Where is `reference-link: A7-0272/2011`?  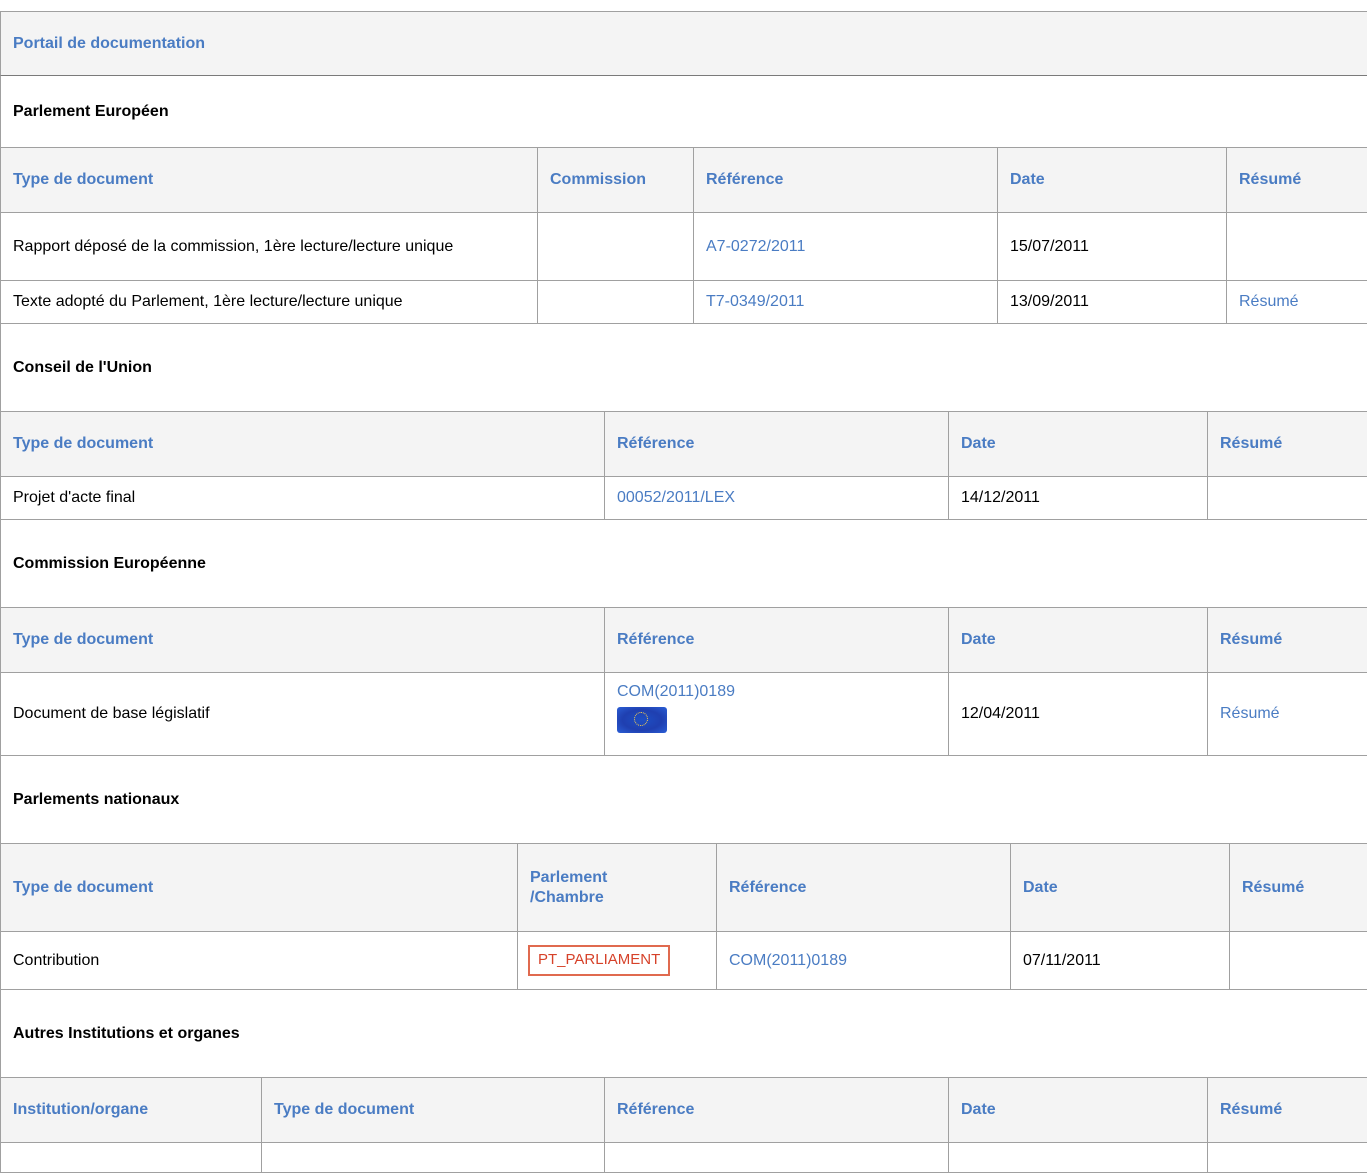
reference-link: A7-0272/2011 is located at coordinates (755, 246).